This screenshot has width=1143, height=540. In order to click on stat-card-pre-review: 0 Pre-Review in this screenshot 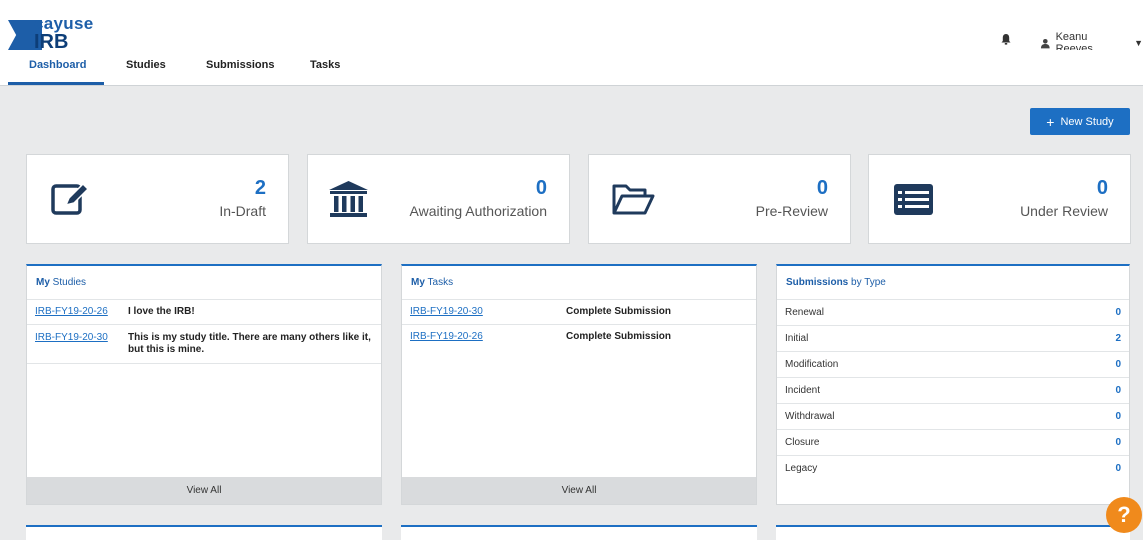, I will do `click(719, 199)`.